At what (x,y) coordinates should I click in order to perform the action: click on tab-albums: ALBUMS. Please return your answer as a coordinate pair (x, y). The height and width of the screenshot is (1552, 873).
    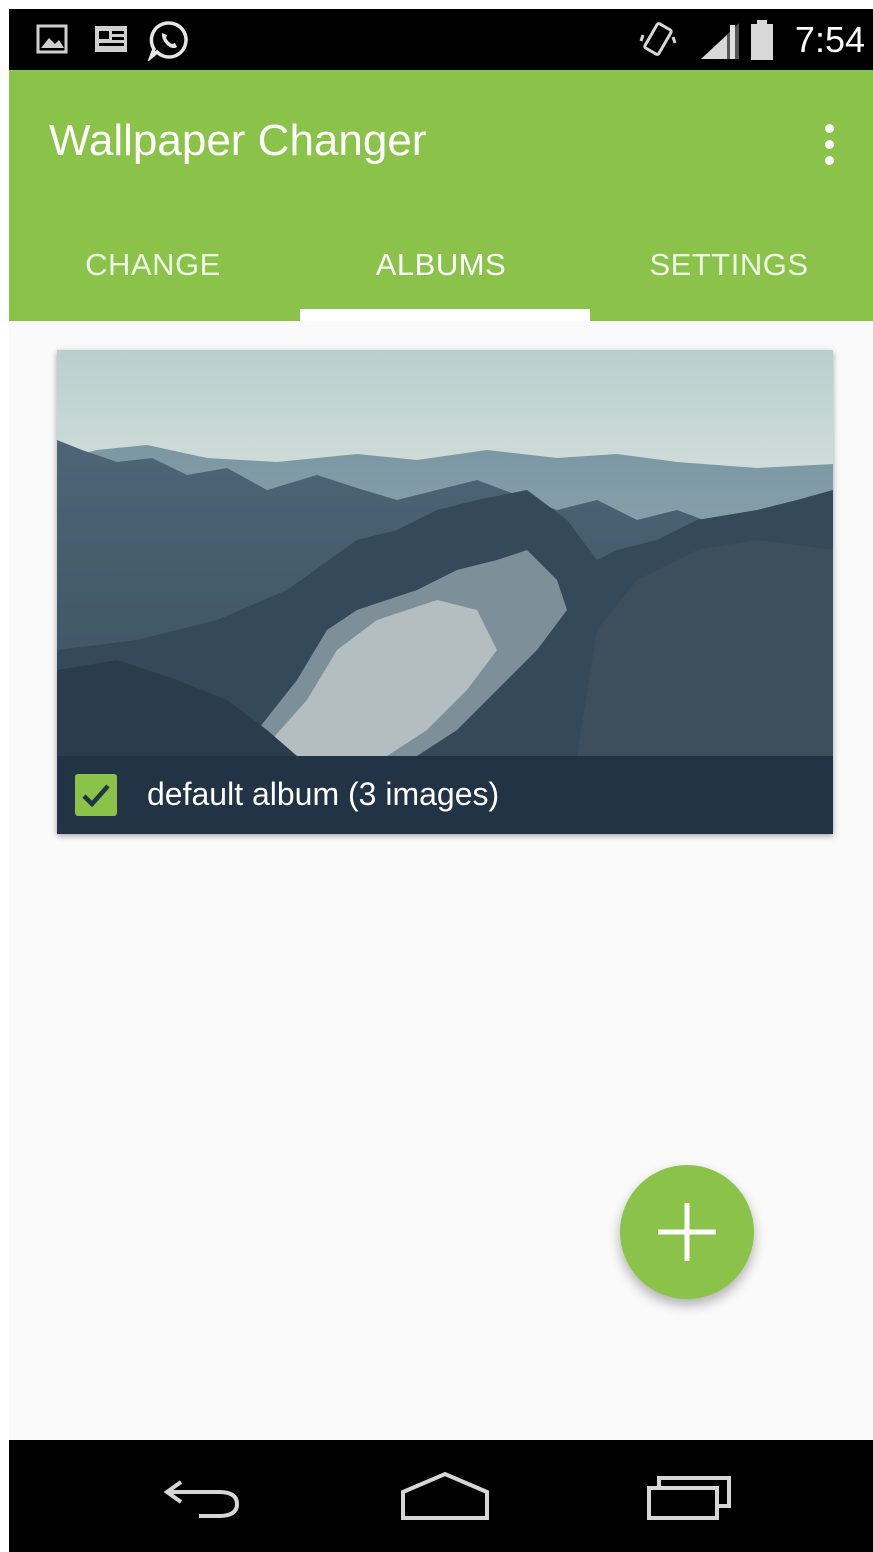
    Looking at the image, I should click on (441, 270).